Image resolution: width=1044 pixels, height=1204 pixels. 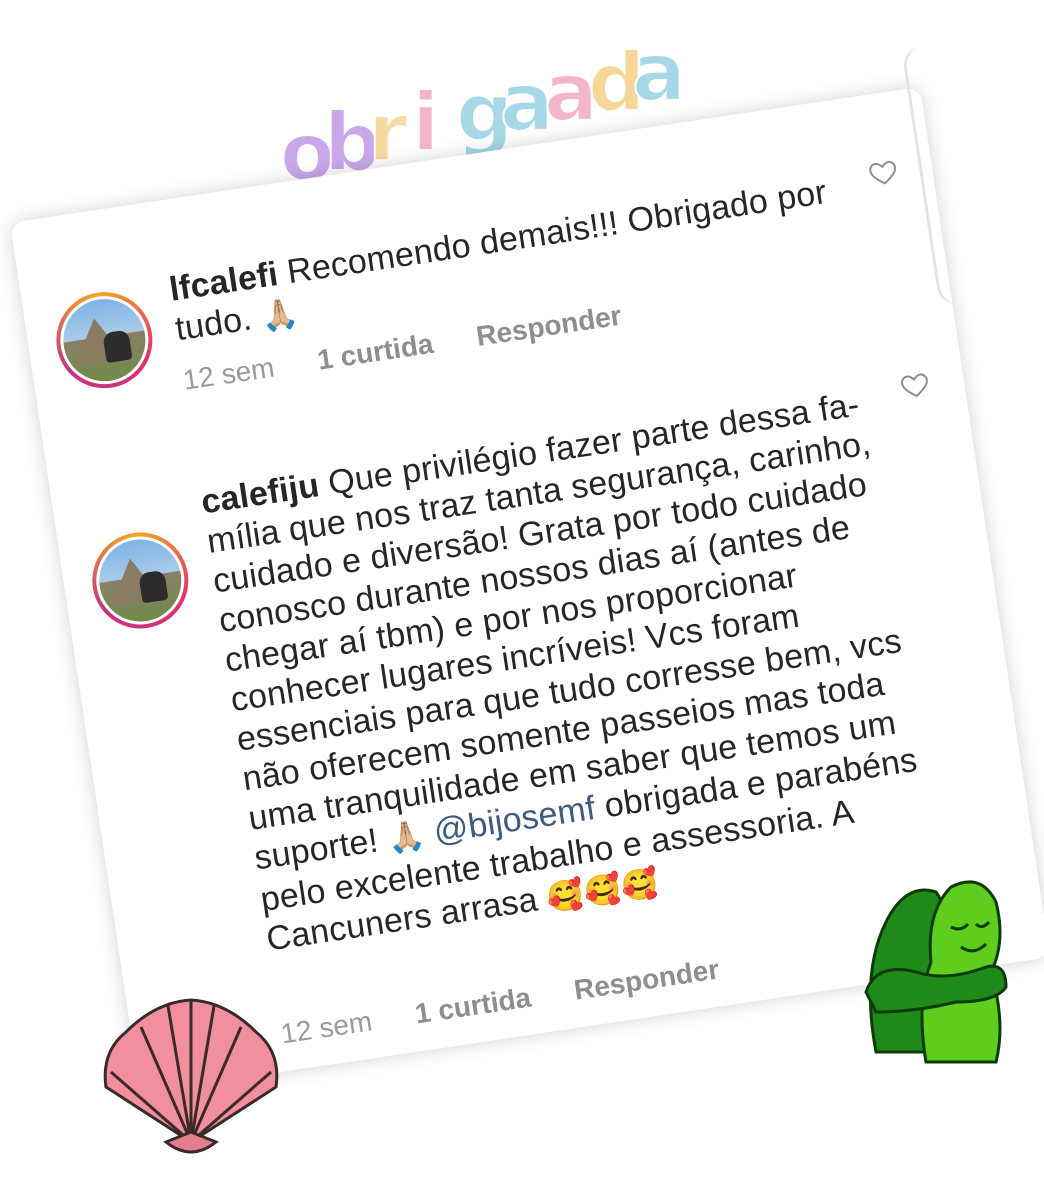 I want to click on title-letter: i, so click(x=425, y=122).